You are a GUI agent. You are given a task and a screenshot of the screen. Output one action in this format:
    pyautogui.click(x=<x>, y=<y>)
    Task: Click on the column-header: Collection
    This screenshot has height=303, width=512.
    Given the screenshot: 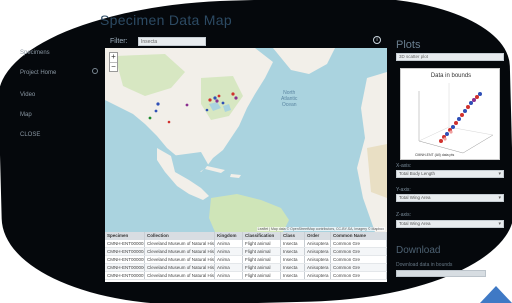 What is the action you would take?
    pyautogui.click(x=180, y=236)
    